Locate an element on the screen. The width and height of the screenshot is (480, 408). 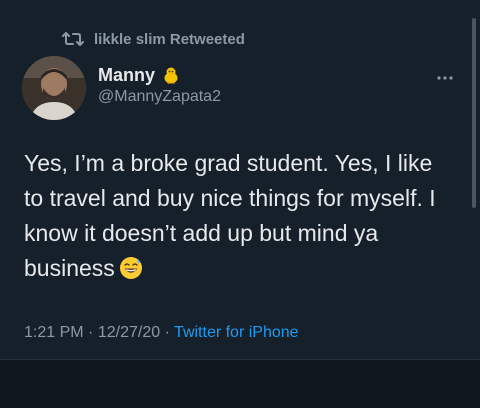
tweet-source-link: Twitter for iPhone is located at coordinates (236, 332).